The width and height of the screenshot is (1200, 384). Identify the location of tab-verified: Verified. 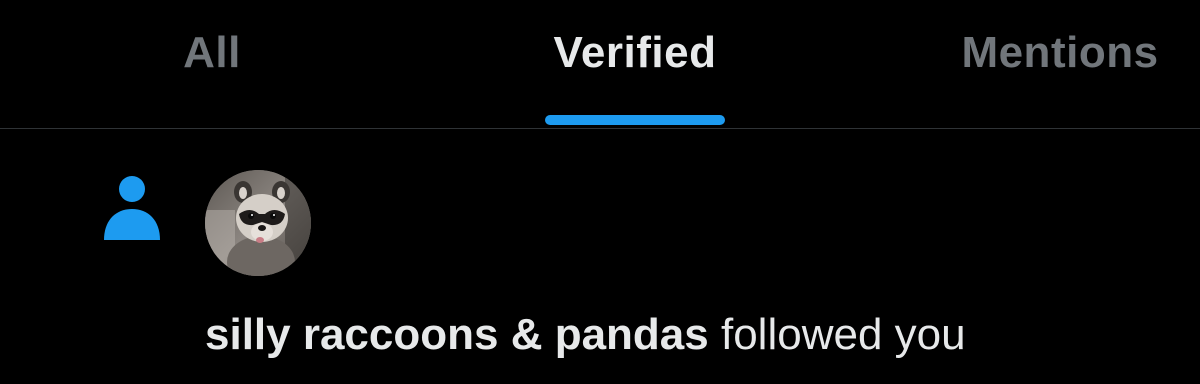
(635, 64).